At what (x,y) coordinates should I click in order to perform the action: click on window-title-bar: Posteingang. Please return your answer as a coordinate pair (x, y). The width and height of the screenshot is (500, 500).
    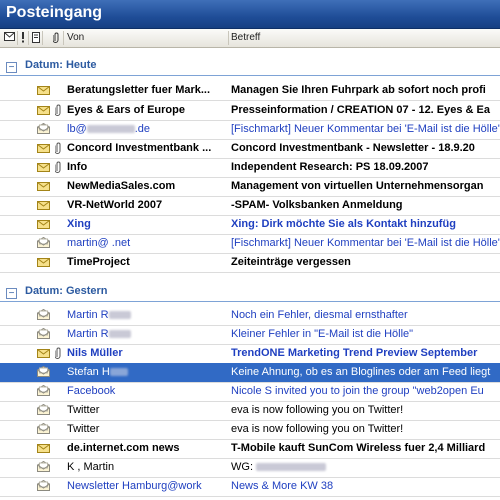
    Looking at the image, I should click on (250, 14).